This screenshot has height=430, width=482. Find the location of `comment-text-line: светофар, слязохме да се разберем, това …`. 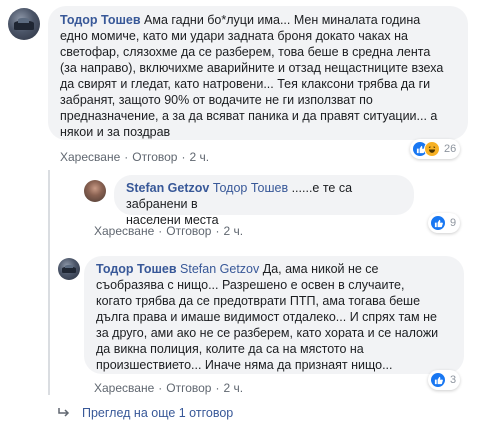

comment-text-line: светофар, слязохме да се разберем, това … is located at coordinates (245, 52).